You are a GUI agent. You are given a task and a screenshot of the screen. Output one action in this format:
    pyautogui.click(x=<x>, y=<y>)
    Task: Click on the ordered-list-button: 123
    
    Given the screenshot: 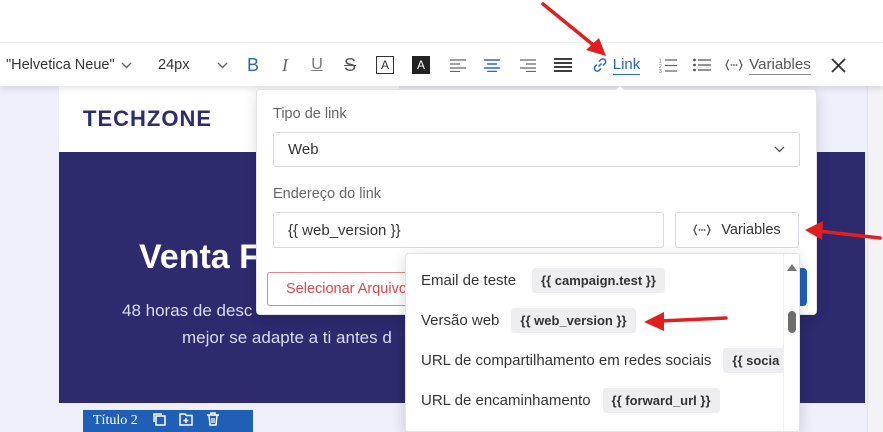 What is the action you would take?
    pyautogui.click(x=668, y=65)
    